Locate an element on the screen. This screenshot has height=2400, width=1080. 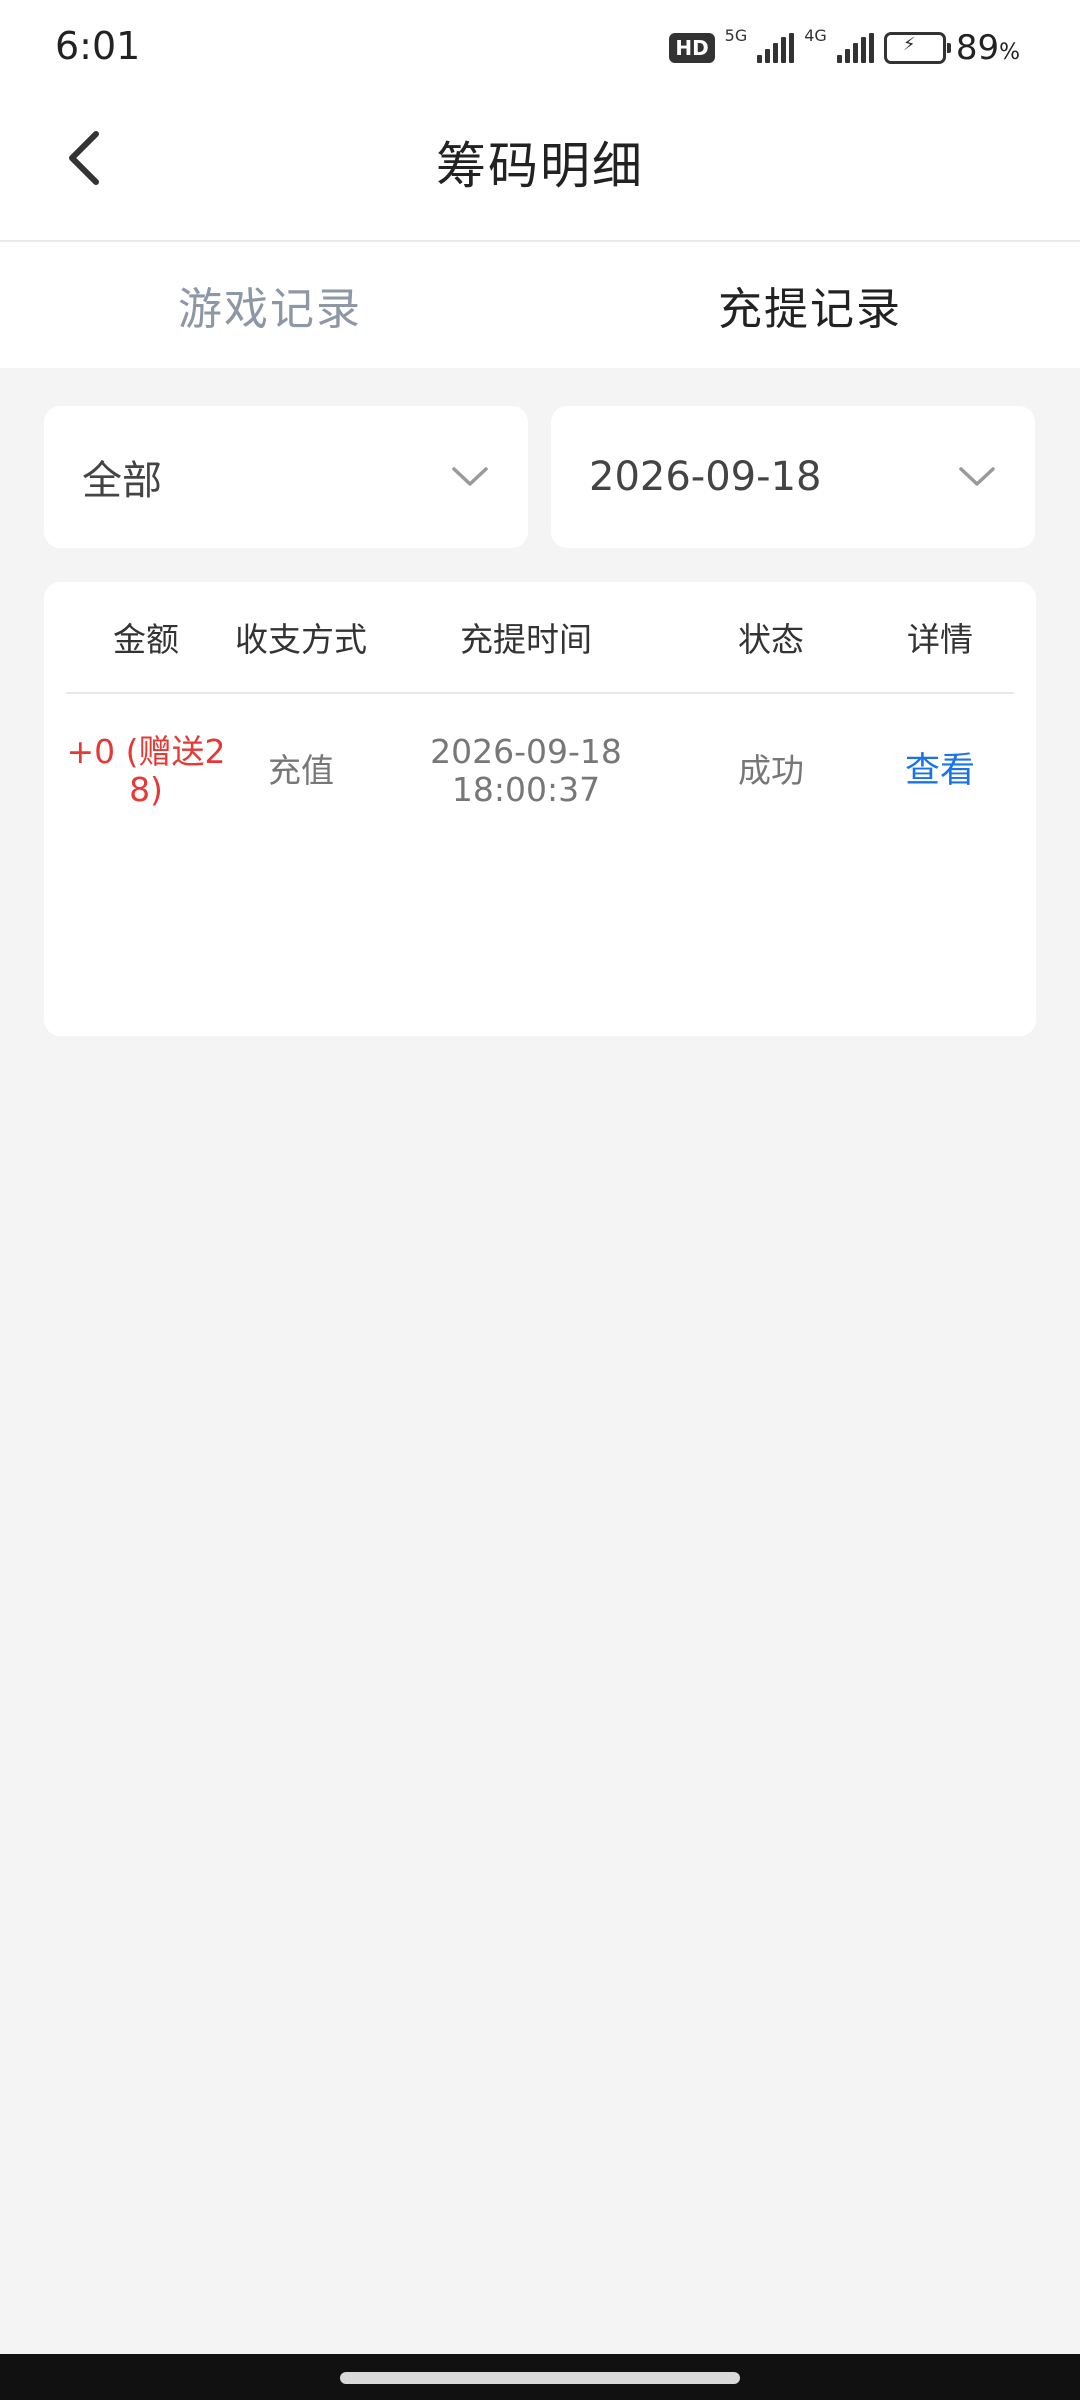
status-icons: HD 5G 4G ⚡ 89% is located at coordinates (844, 47).